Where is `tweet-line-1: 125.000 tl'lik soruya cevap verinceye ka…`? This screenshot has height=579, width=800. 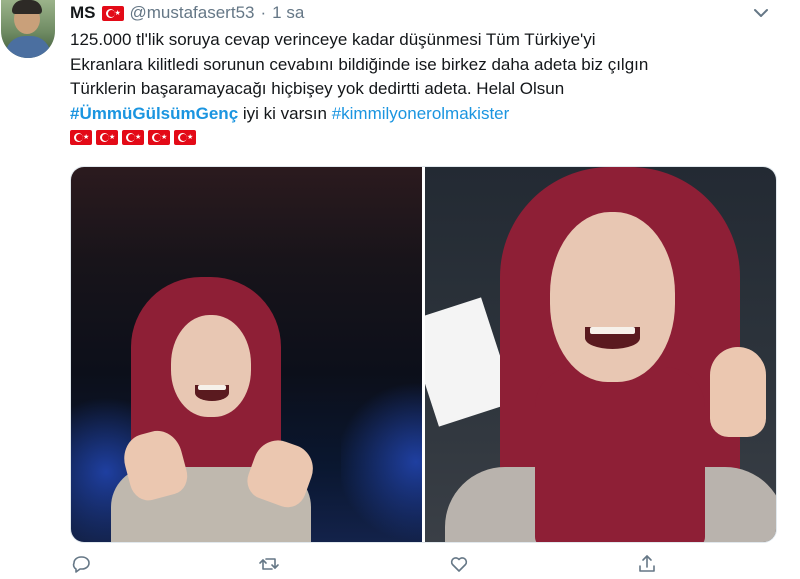 tweet-line-1: 125.000 tl'lik soruya cevap verinceye ka… is located at coordinates (333, 39).